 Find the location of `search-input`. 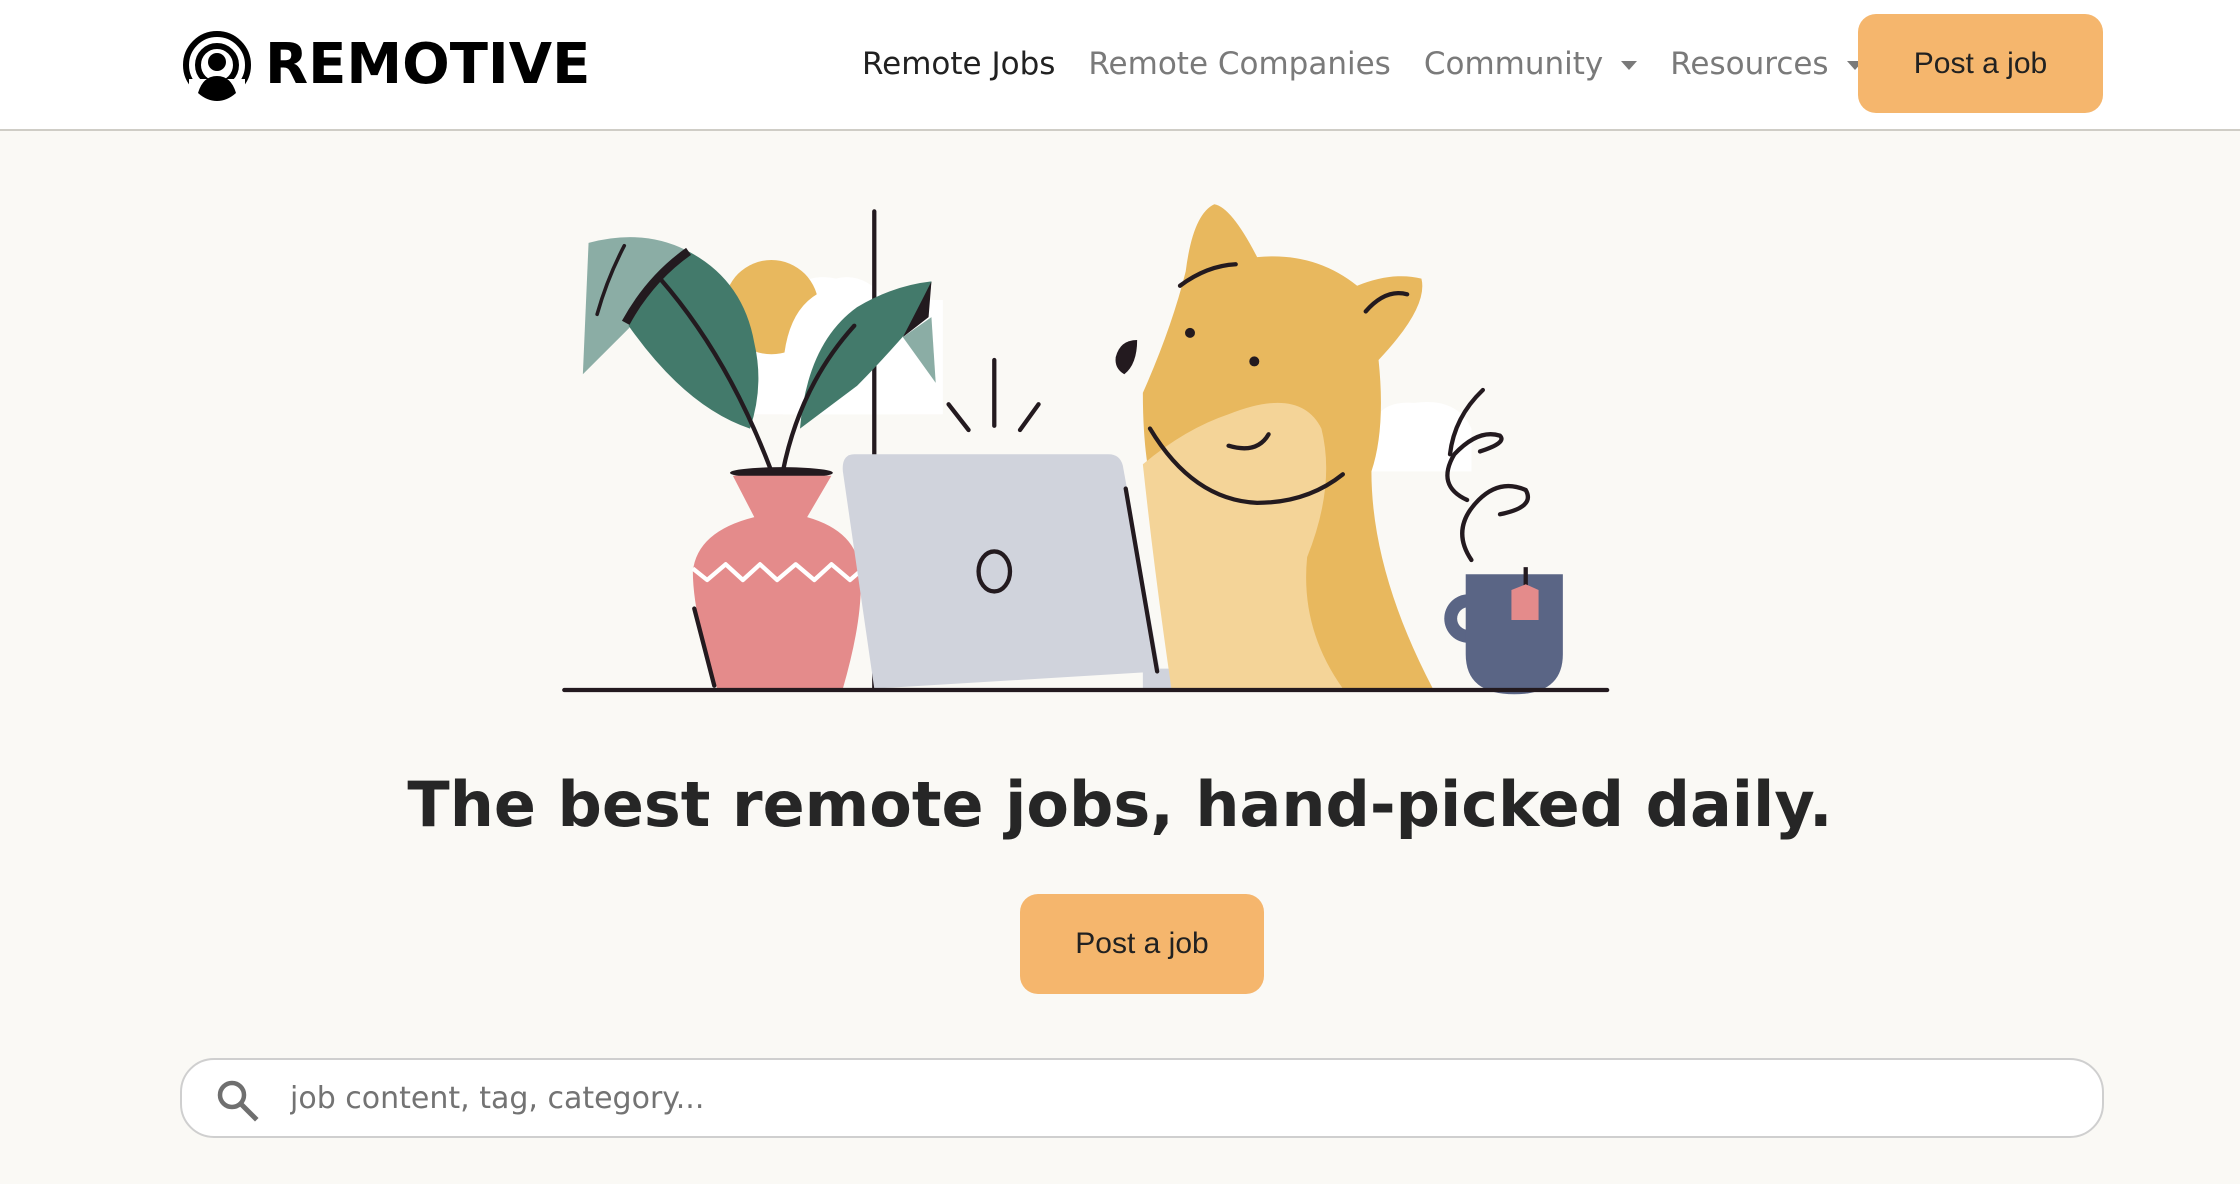

search-input is located at coordinates (1180, 1098).